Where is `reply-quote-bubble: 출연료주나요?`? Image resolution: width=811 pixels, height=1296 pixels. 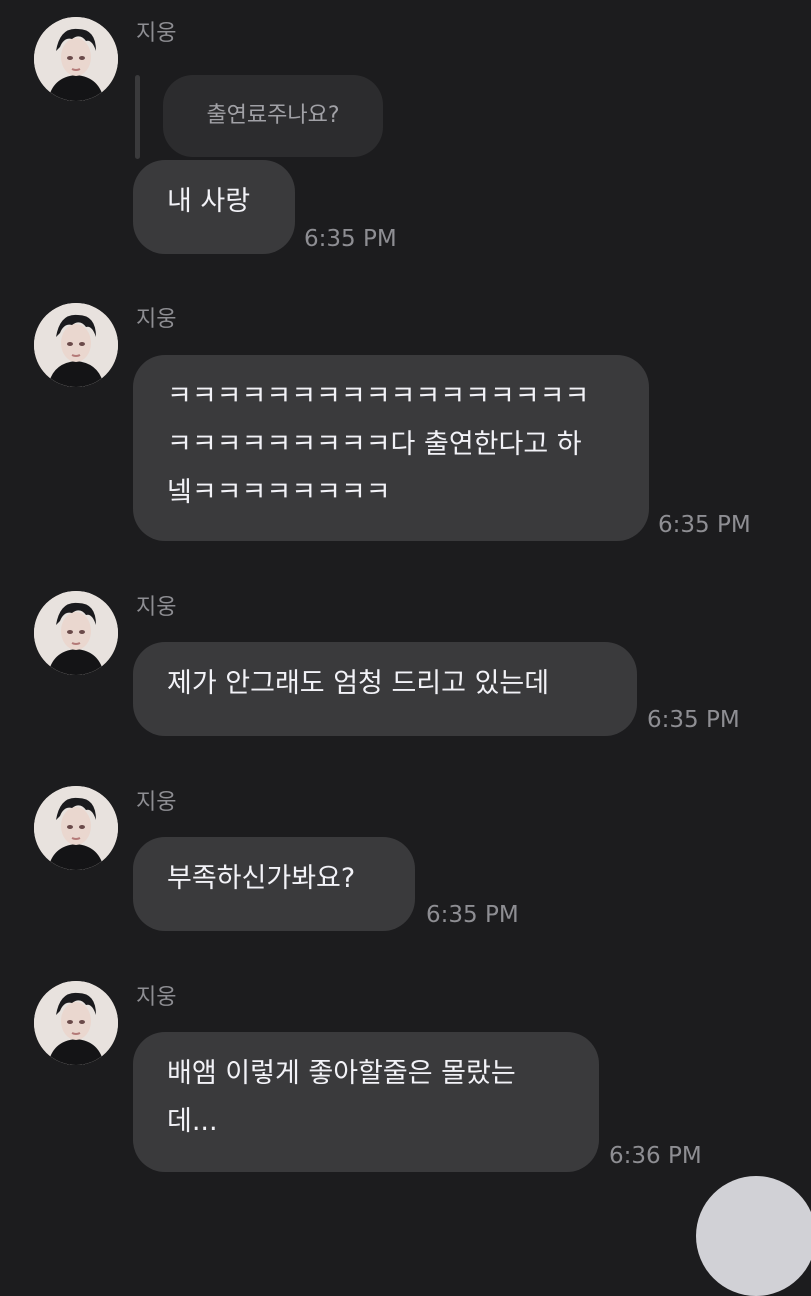
reply-quote-bubble: 출연료주나요? is located at coordinates (273, 116).